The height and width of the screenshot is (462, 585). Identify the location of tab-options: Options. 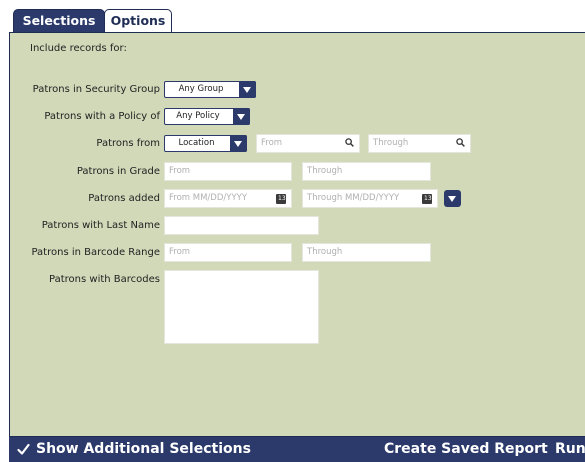
(138, 20).